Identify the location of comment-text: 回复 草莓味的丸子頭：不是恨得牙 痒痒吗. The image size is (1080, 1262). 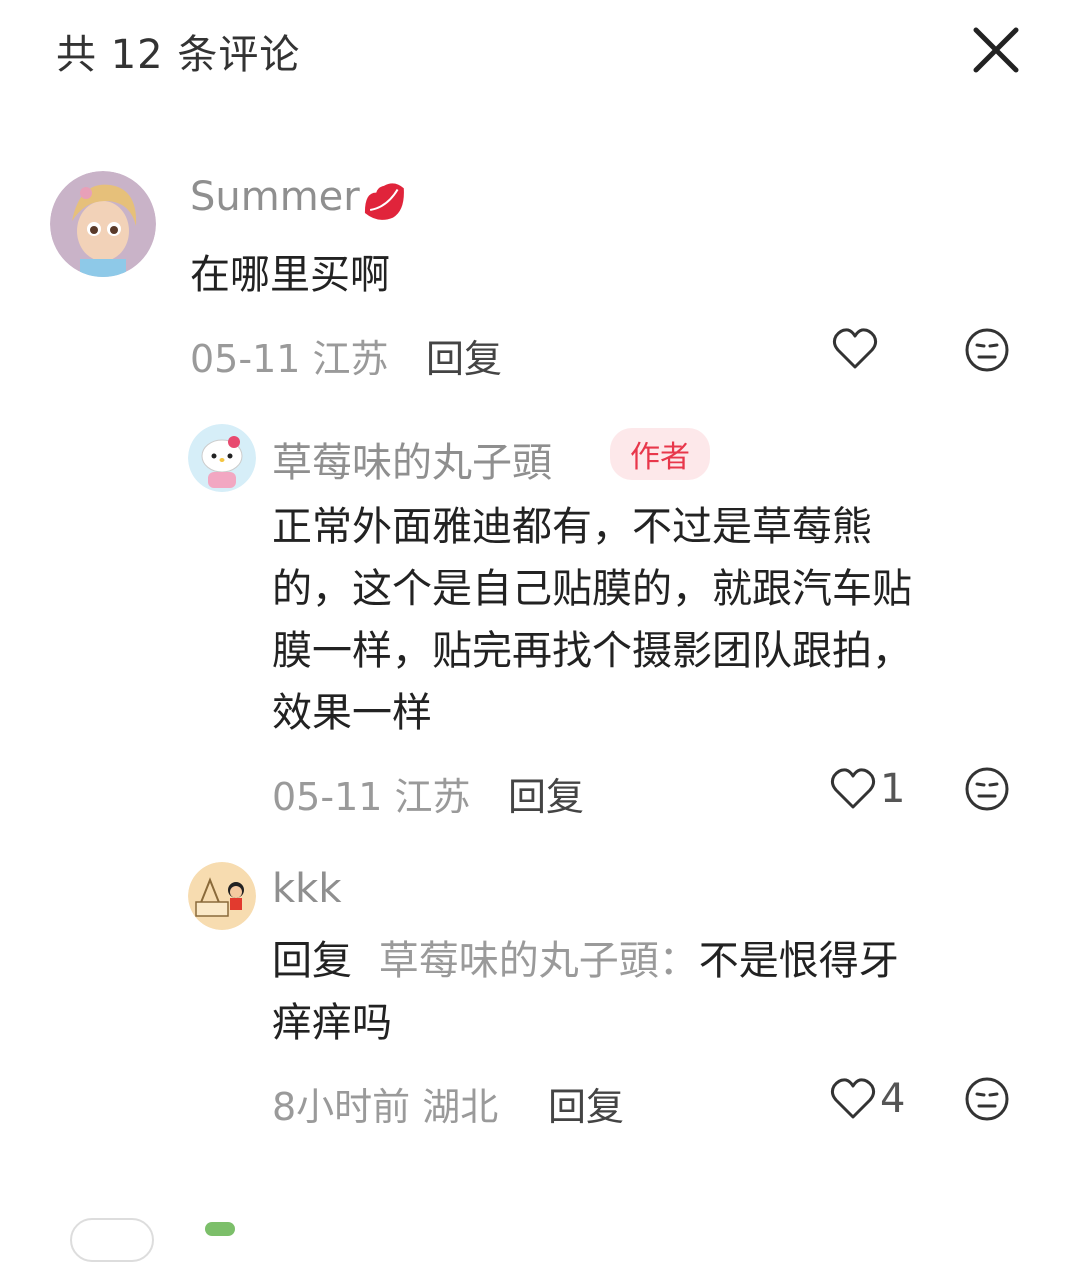
(585, 992).